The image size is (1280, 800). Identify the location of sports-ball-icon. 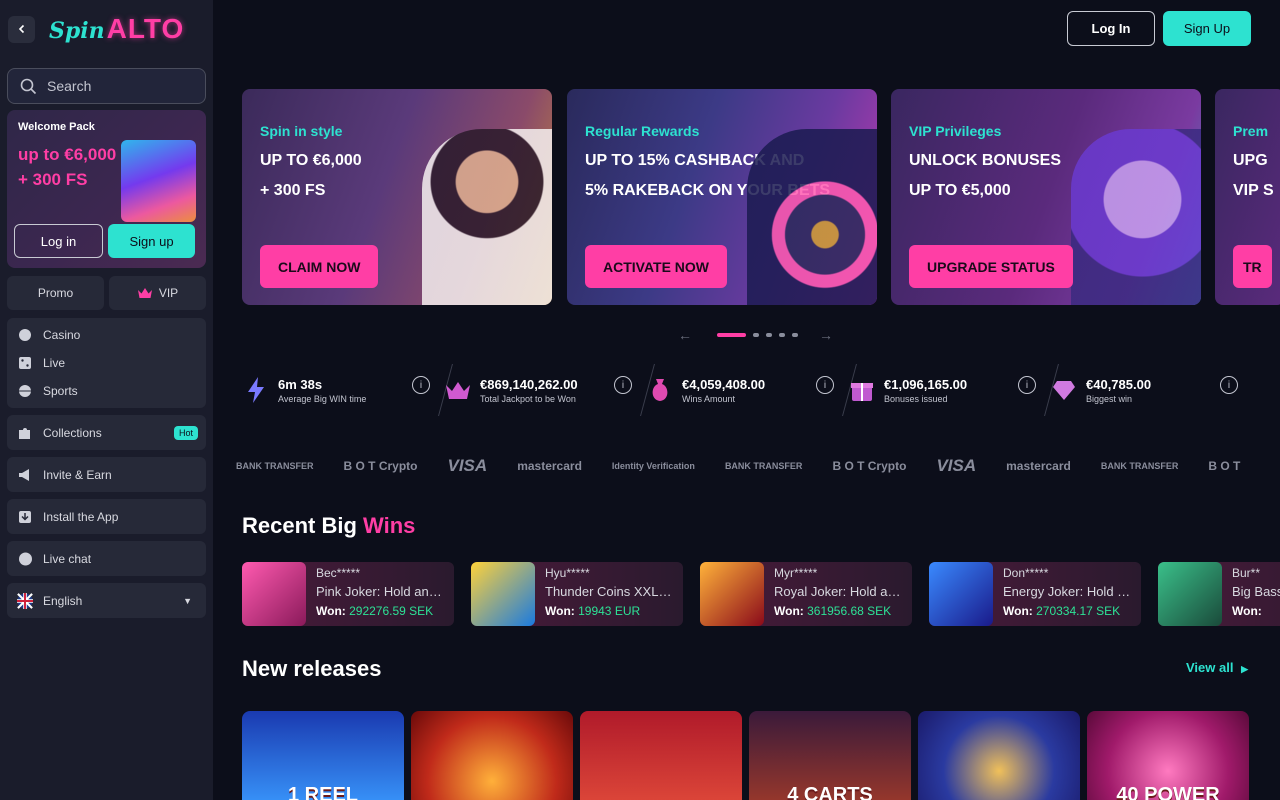
(25, 391).